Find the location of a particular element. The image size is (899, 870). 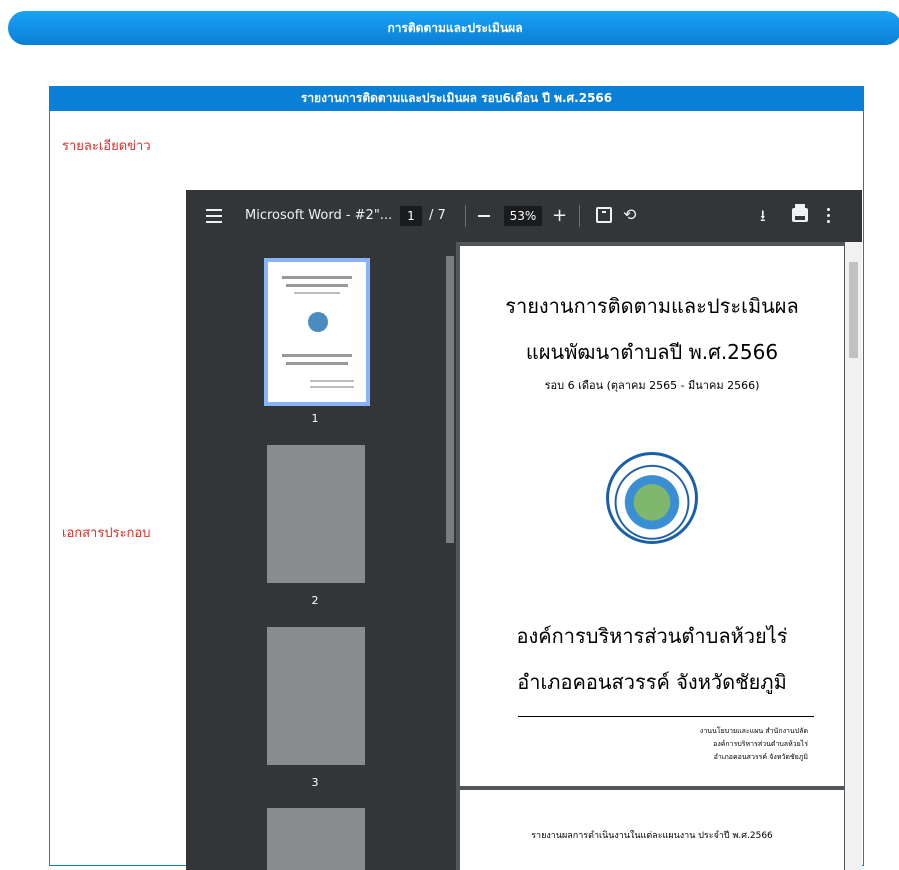

organization-seal-icon is located at coordinates (652, 498).